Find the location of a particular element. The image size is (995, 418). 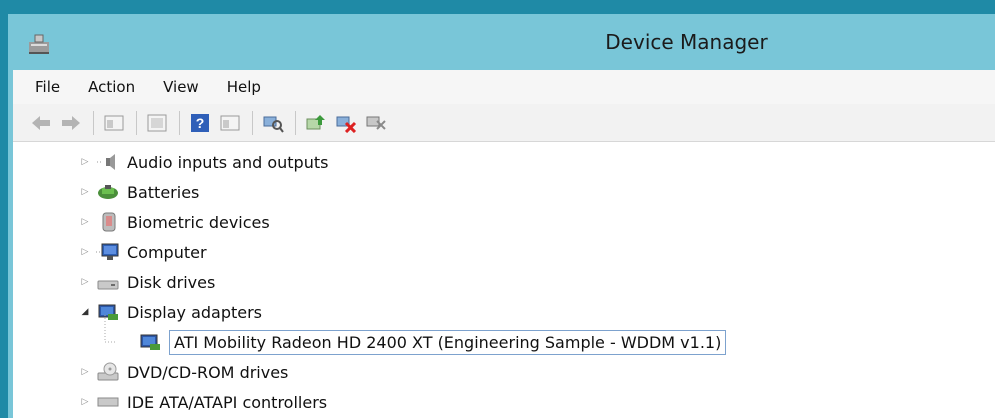

window-title: Device Manager is located at coordinates (686, 42).